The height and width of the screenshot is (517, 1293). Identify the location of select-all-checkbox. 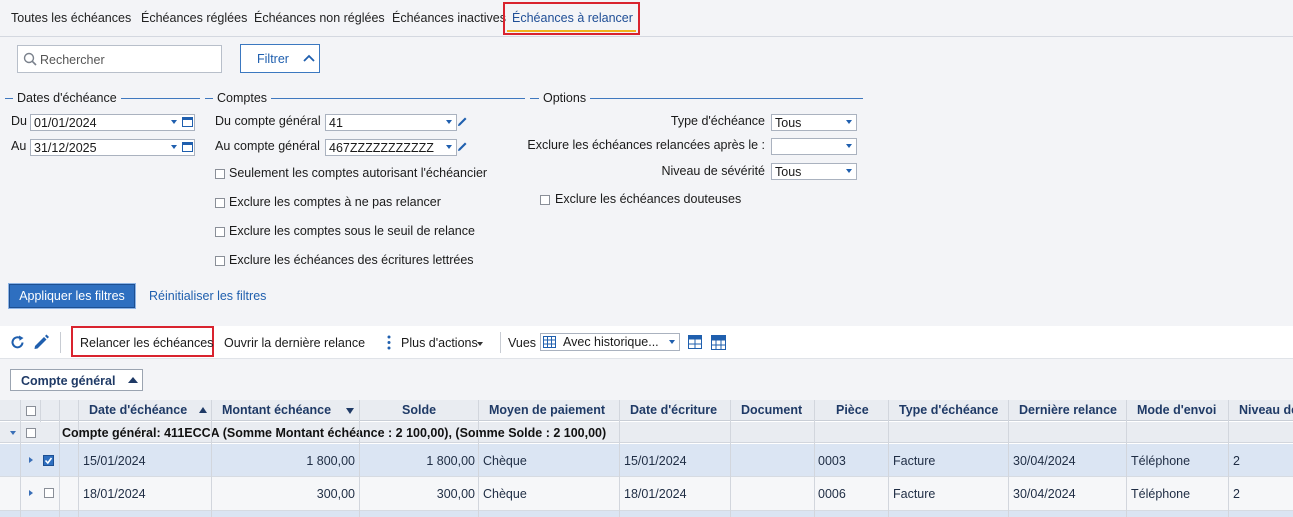
(31, 411).